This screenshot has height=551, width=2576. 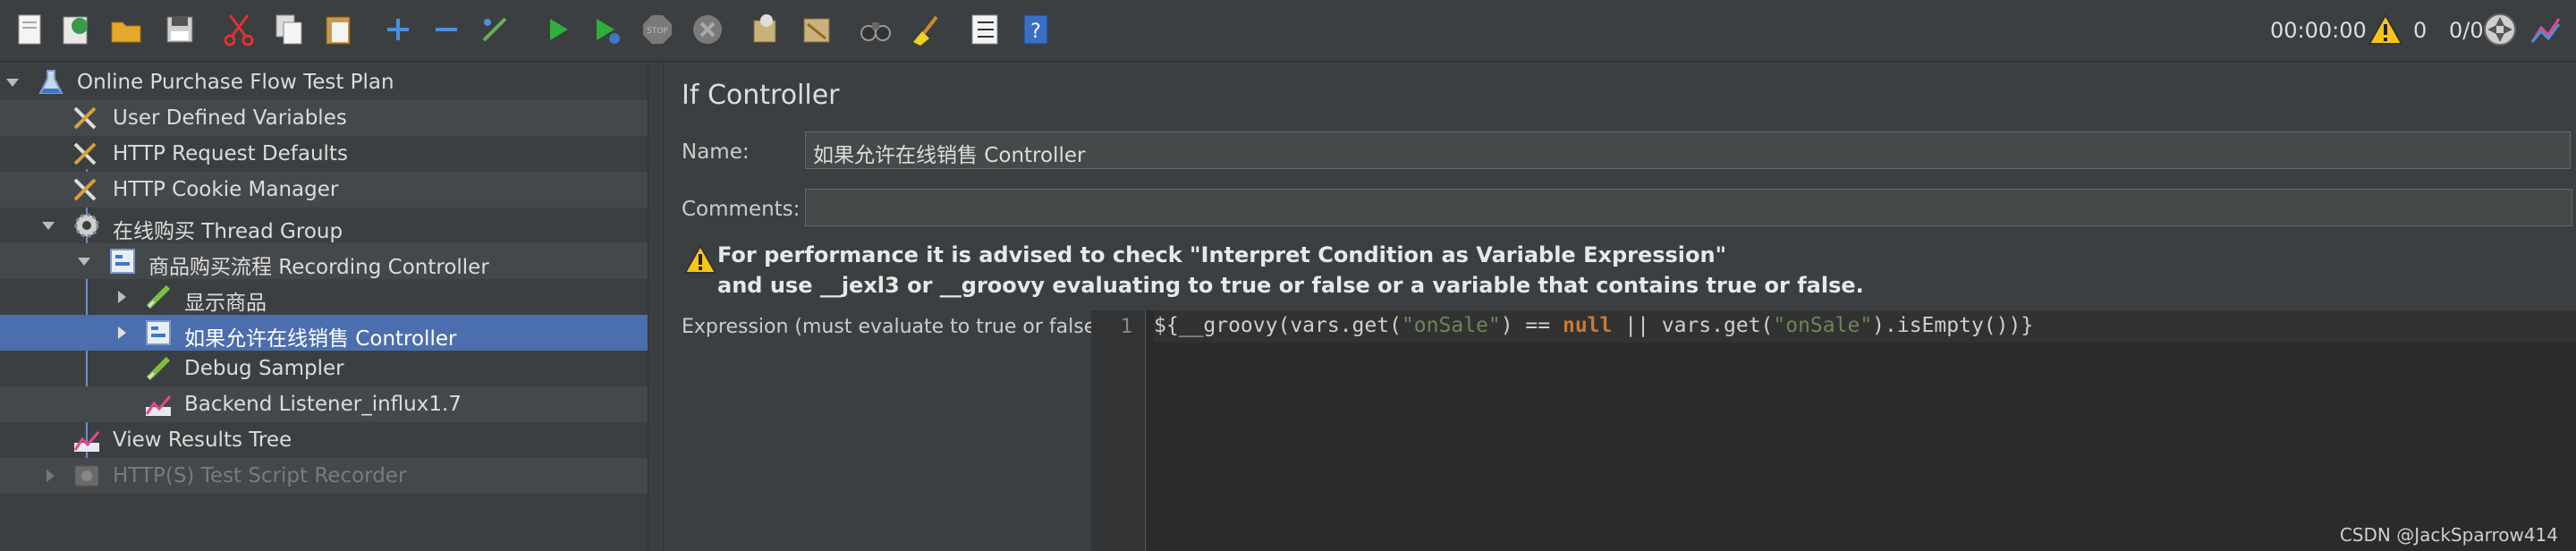 I want to click on flask-icon, so click(x=51, y=82).